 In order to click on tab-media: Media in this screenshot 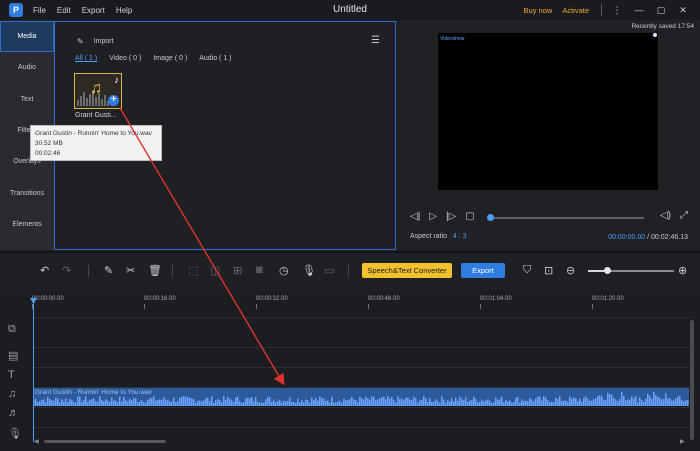, I will do `click(27, 37)`.